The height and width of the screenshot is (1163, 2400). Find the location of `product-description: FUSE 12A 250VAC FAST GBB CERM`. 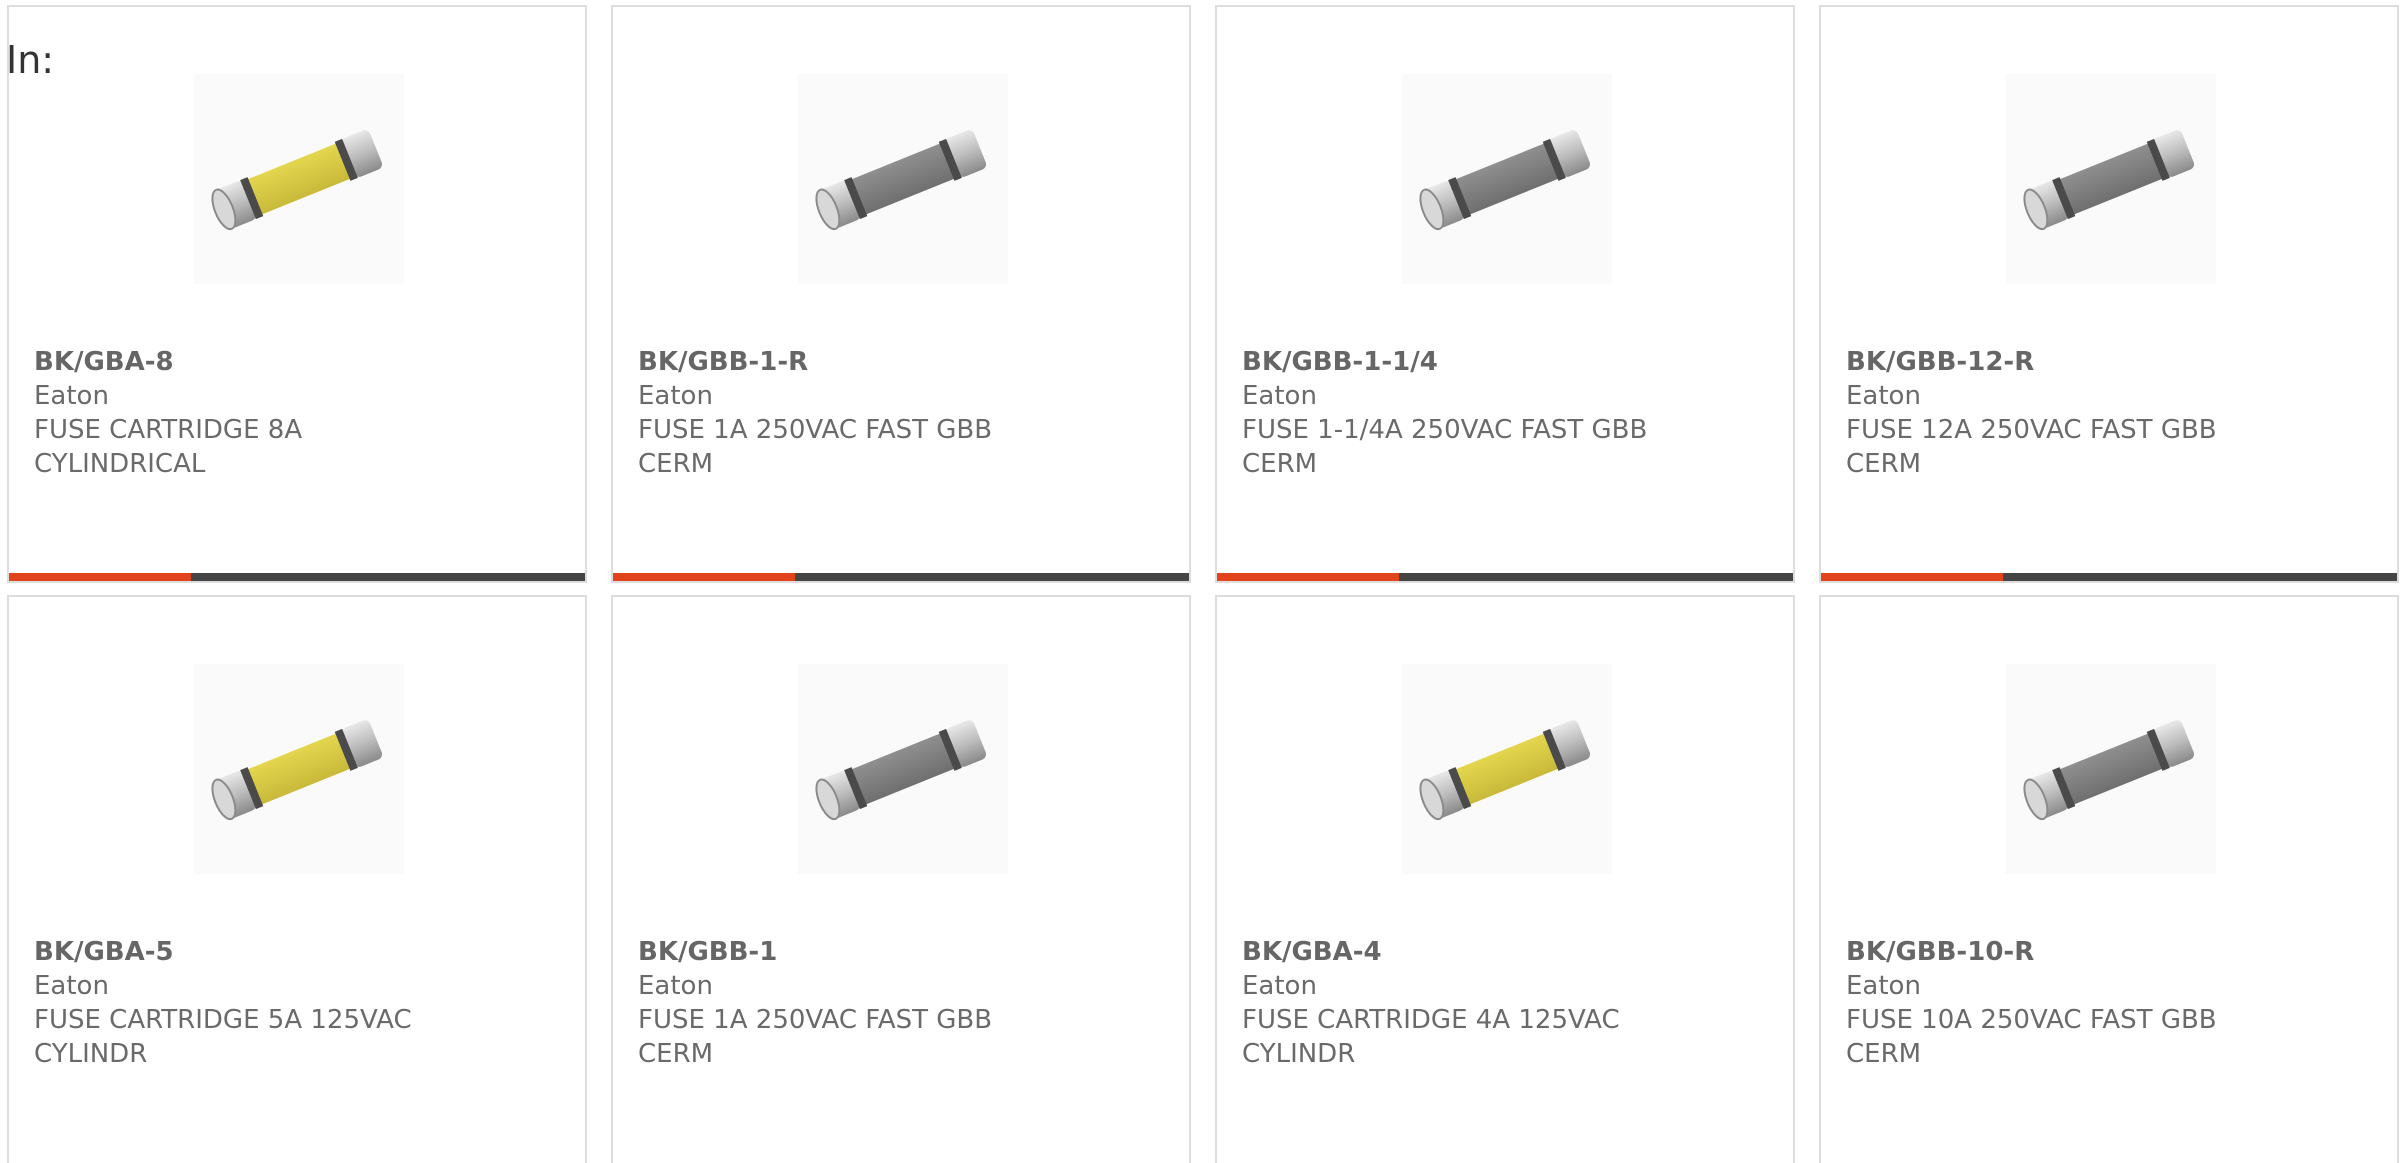

product-description: FUSE 12A 250VAC FAST GBB CERM is located at coordinates (2031, 447).